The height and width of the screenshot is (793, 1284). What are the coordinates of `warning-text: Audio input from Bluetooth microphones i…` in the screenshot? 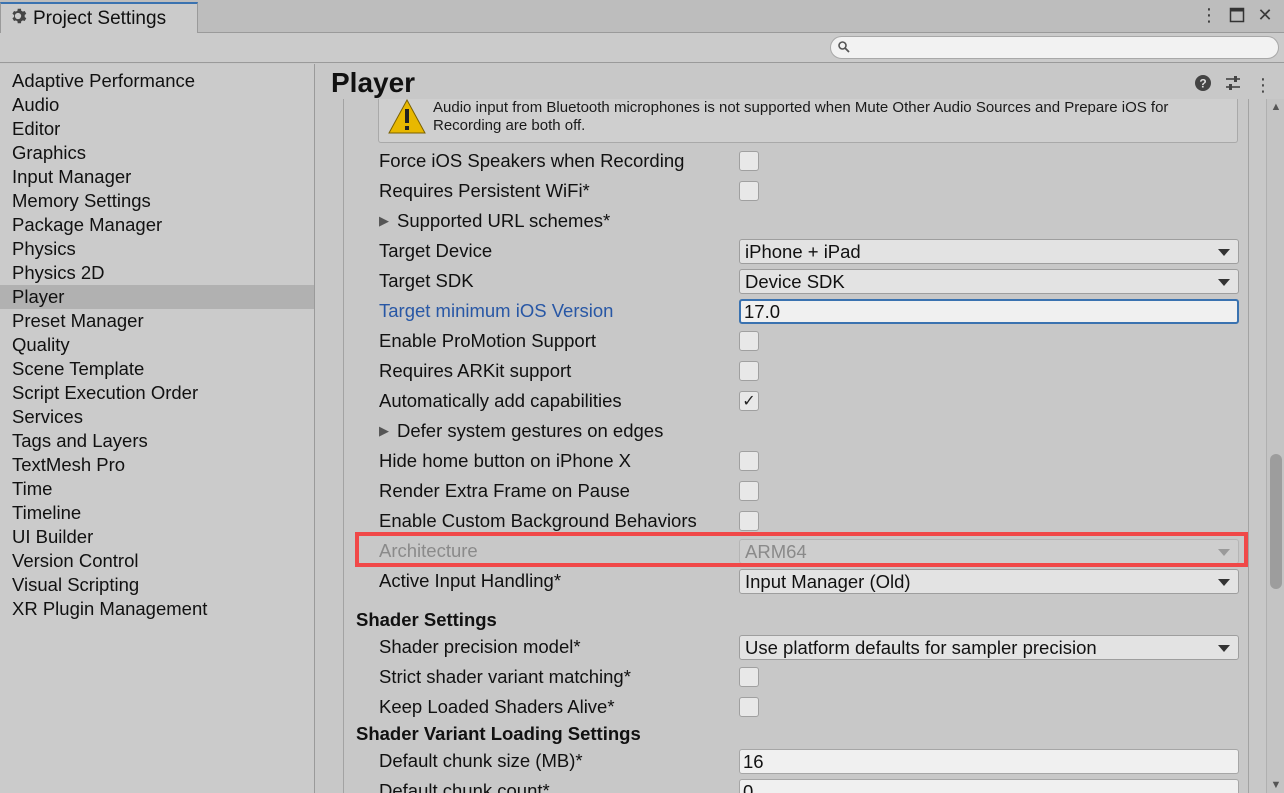 It's located at (801, 116).